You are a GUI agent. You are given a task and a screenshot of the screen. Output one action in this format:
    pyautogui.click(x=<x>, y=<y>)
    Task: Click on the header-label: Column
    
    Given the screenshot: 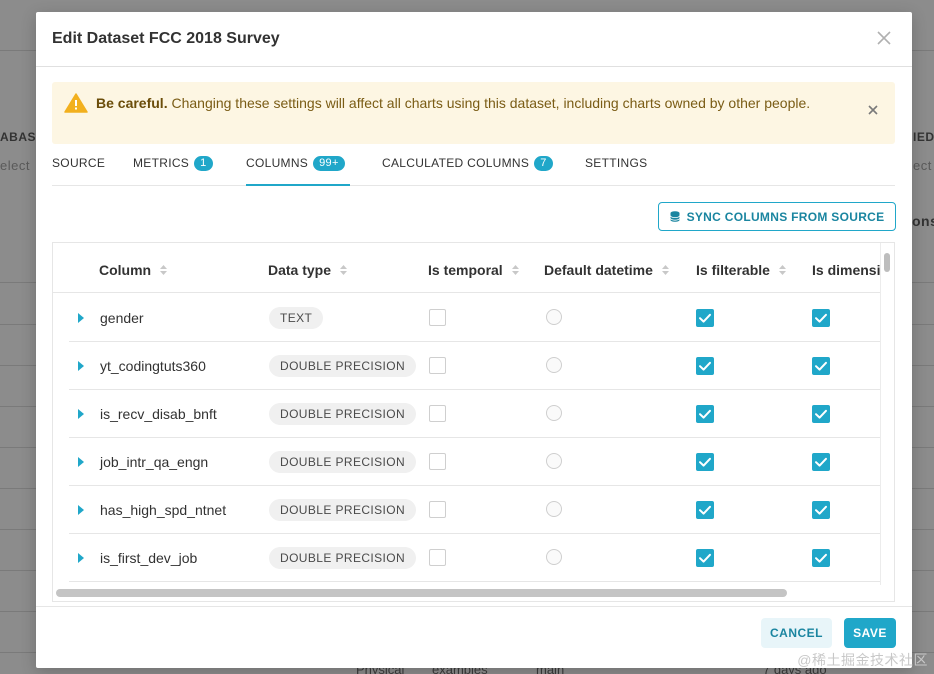 What is the action you would take?
    pyautogui.click(x=125, y=270)
    